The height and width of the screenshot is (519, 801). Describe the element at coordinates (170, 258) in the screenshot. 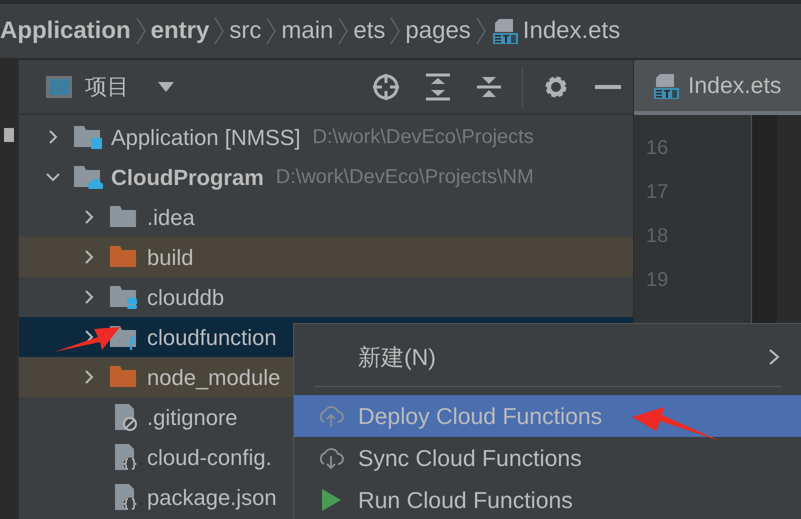

I see `tree-label: build` at that location.